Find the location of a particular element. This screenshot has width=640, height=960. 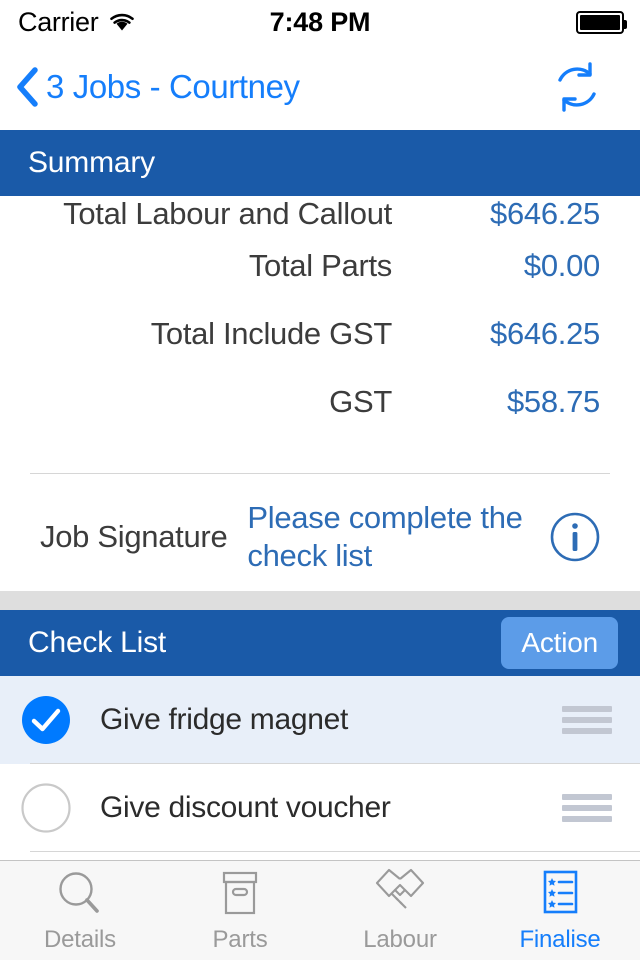

back-button: 3 Jobs - Courtney is located at coordinates (157, 87).